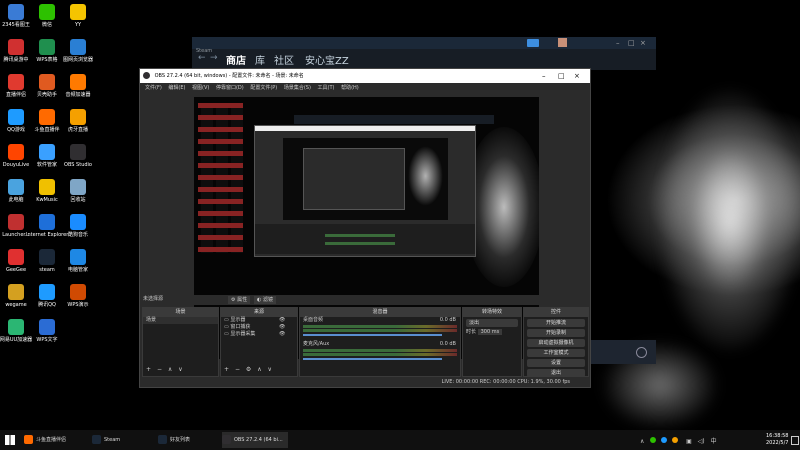 The height and width of the screenshot is (450, 800). I want to click on taskbar-app-icon, so click(226, 439).